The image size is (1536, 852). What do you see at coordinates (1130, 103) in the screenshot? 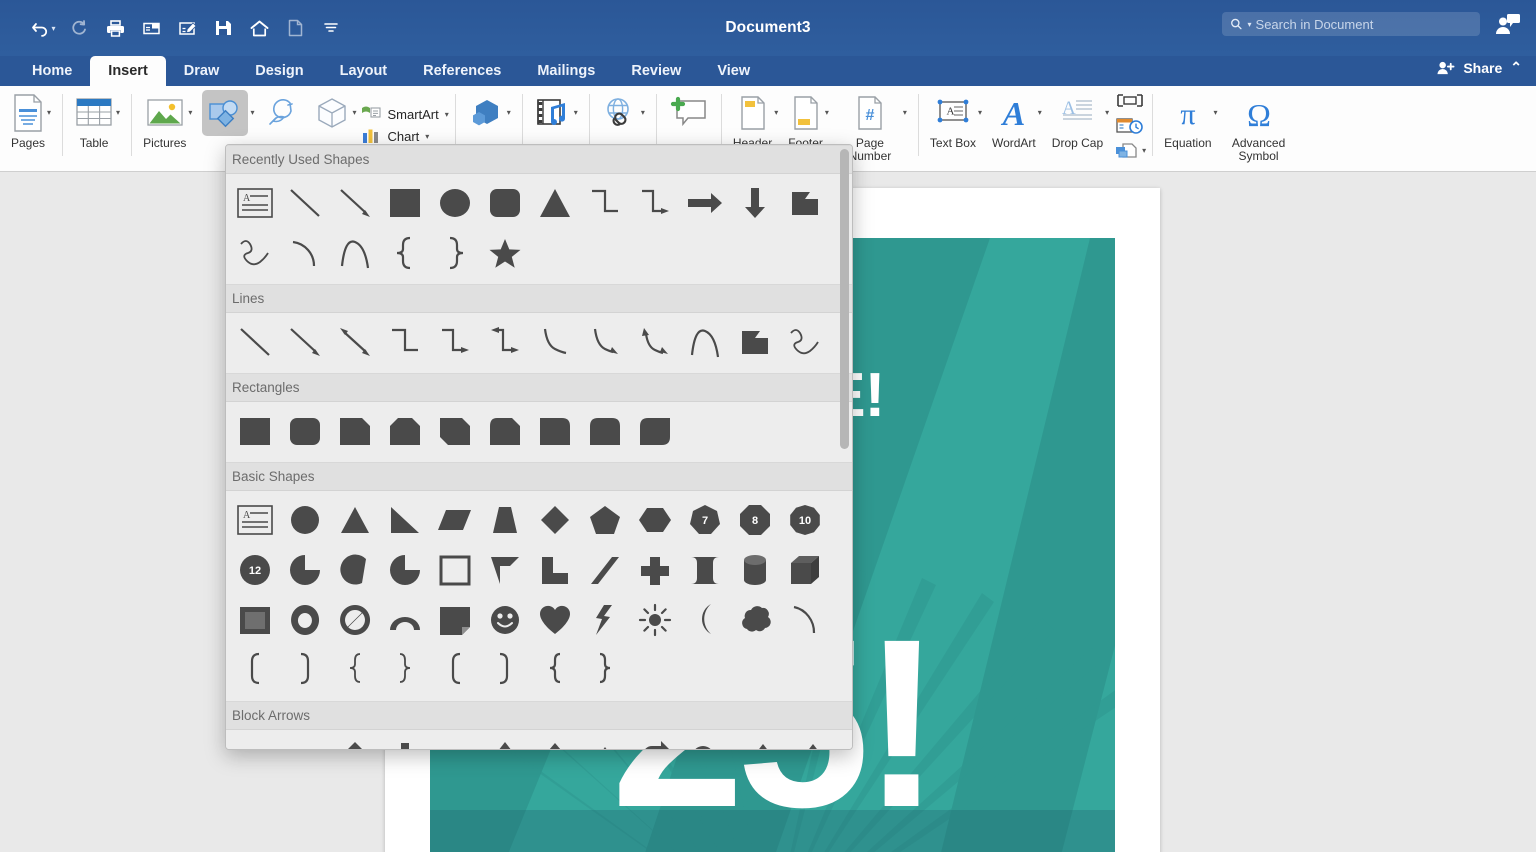
I see `field-frame-icon` at bounding box center [1130, 103].